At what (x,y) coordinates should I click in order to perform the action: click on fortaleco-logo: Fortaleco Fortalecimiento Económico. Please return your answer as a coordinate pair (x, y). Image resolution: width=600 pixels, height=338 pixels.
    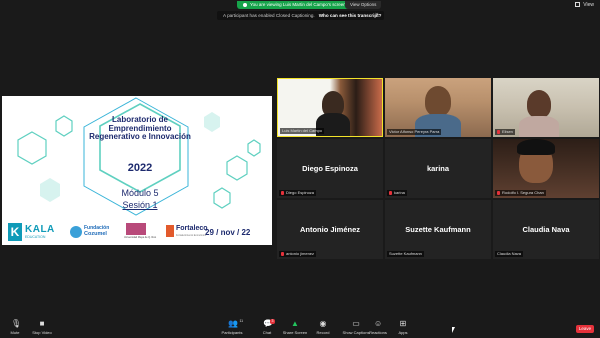
    Looking at the image, I should click on (187, 232).